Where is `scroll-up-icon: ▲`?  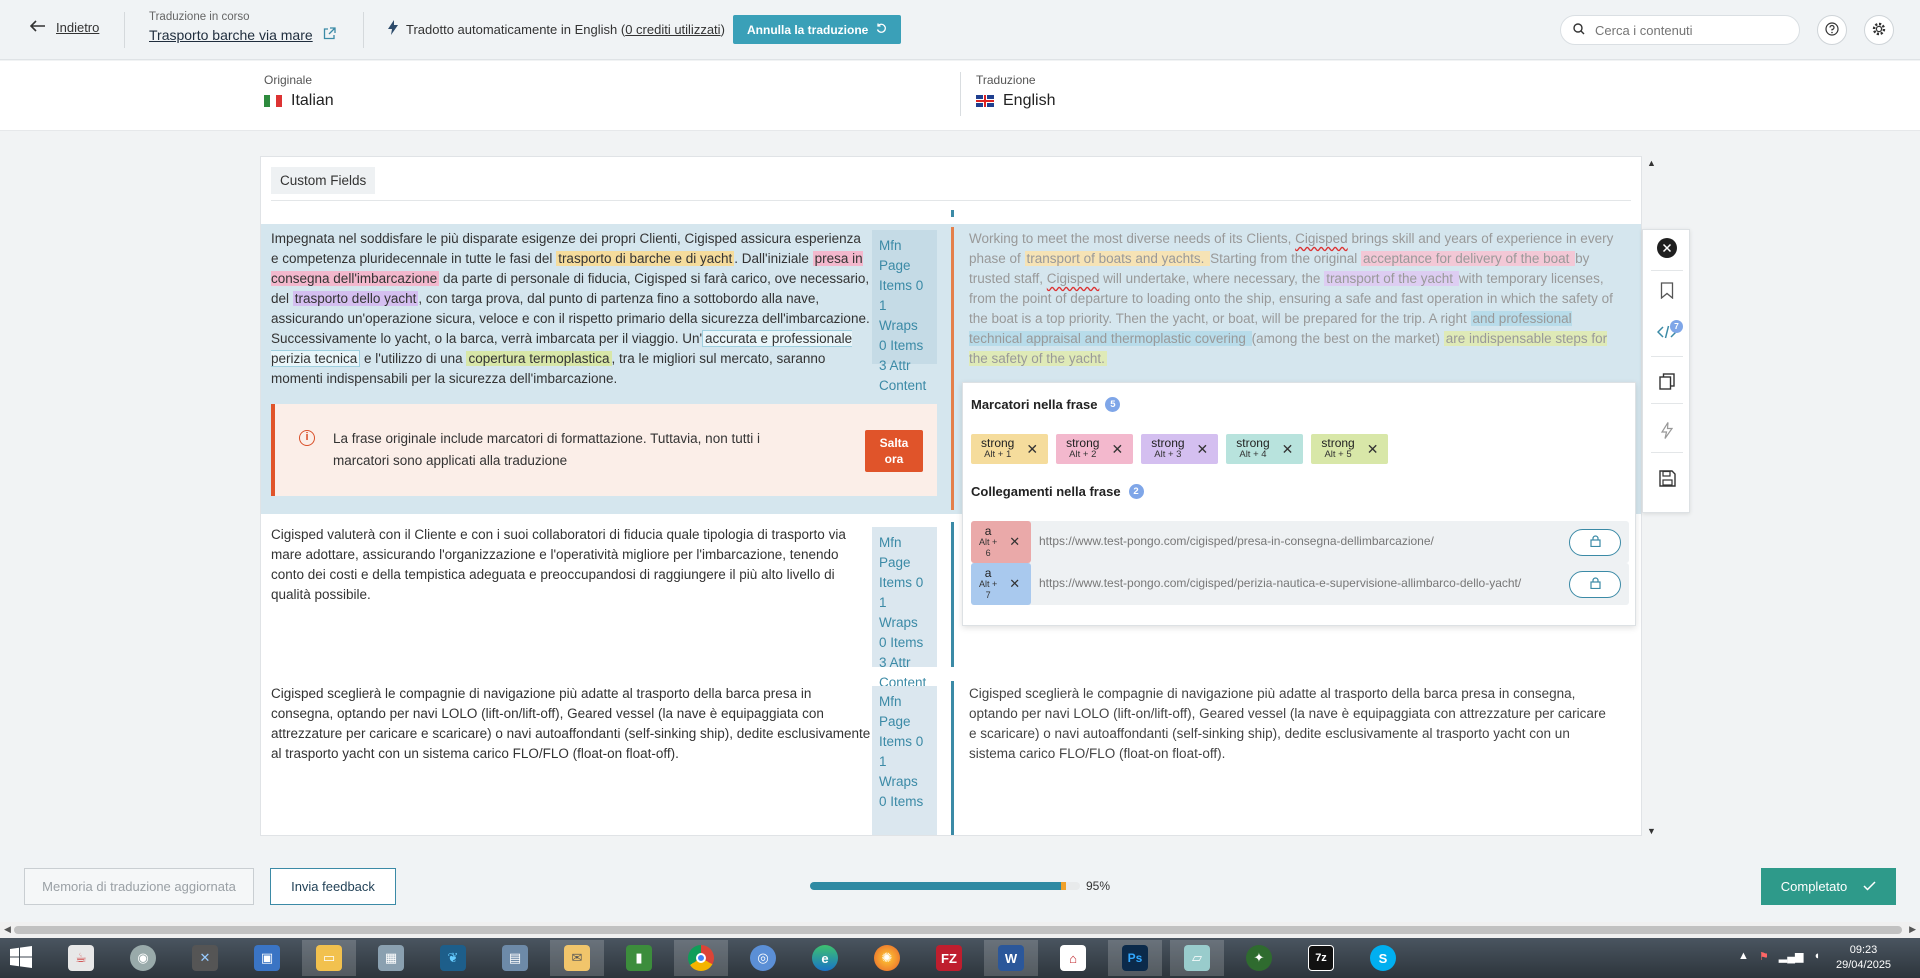 scroll-up-icon: ▲ is located at coordinates (1651, 163).